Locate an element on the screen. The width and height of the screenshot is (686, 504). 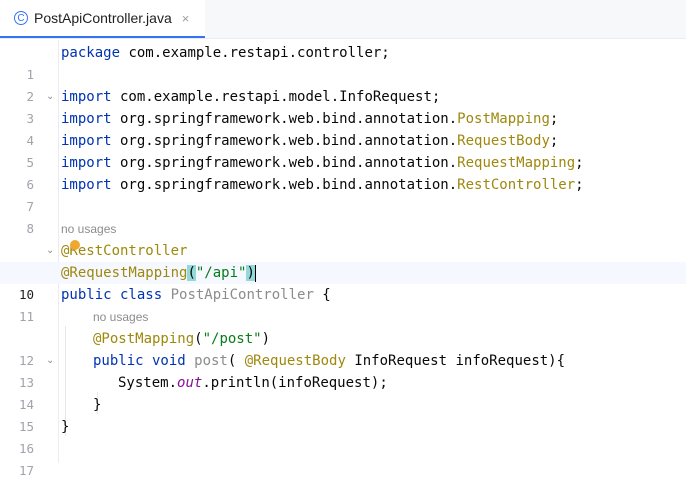
editor-tab-bar: C PostApiController.java × is located at coordinates (343, 19).